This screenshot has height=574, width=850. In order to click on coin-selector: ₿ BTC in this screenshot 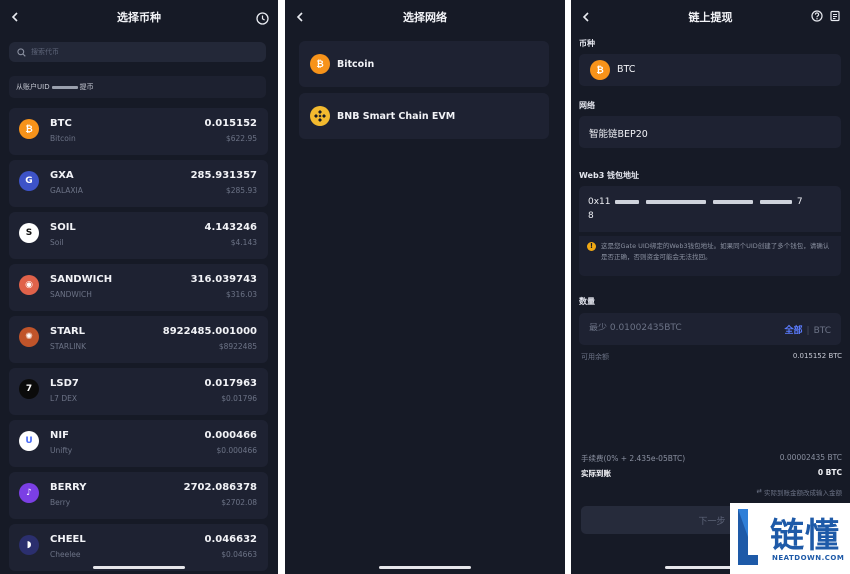, I will do `click(710, 70)`.